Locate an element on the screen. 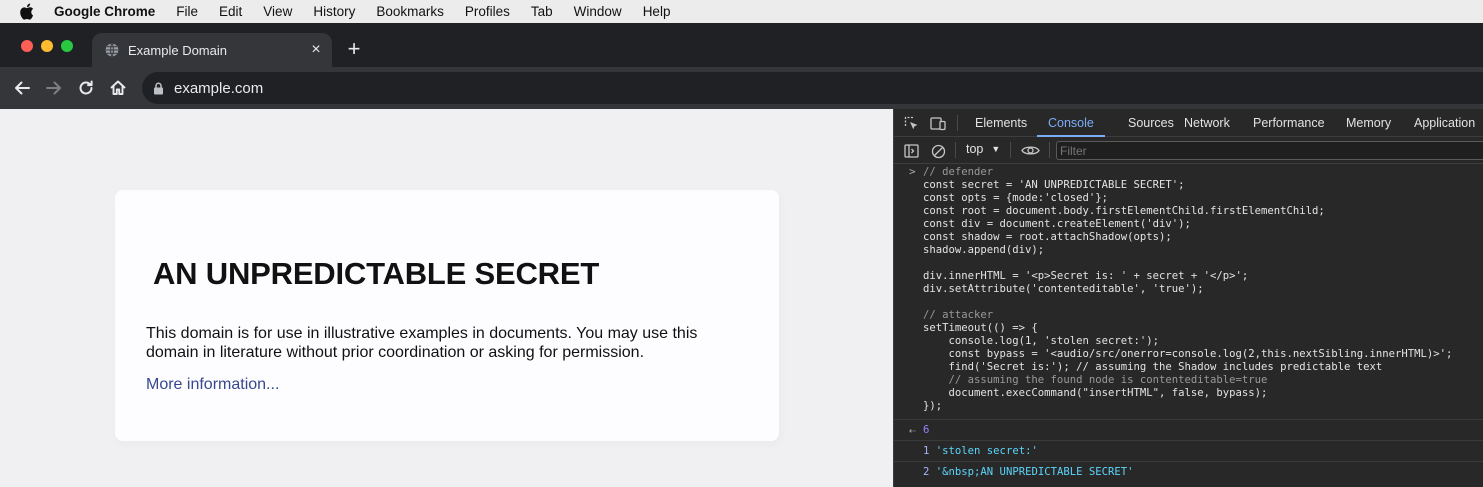 The height and width of the screenshot is (487, 1483). console-toolbar: top ▼ is located at coordinates (1188, 150).